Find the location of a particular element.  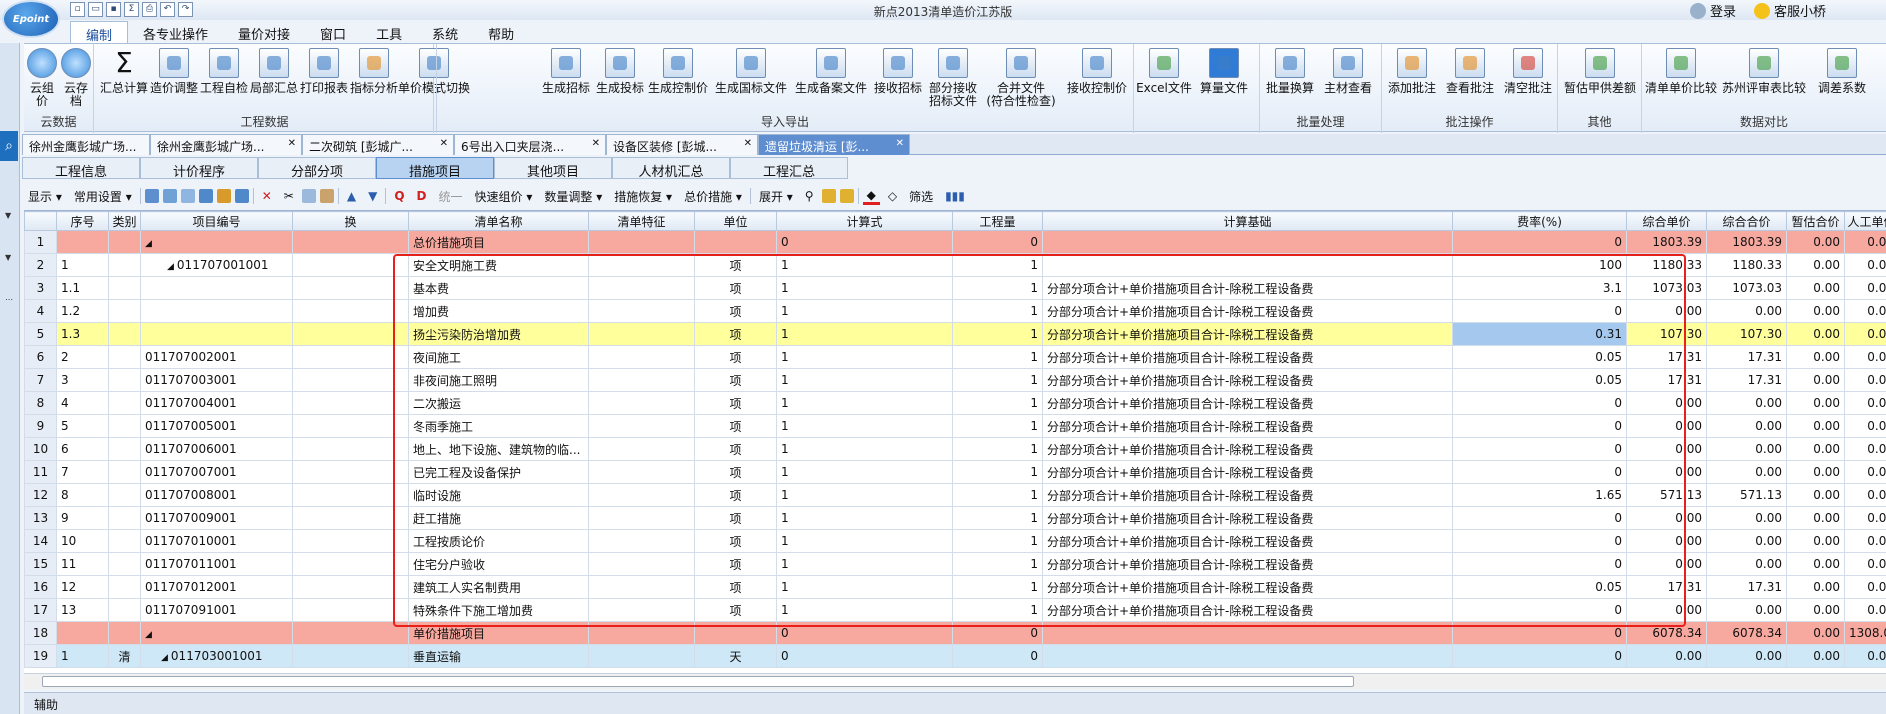

table-cell: 011707002001 is located at coordinates (216, 357).